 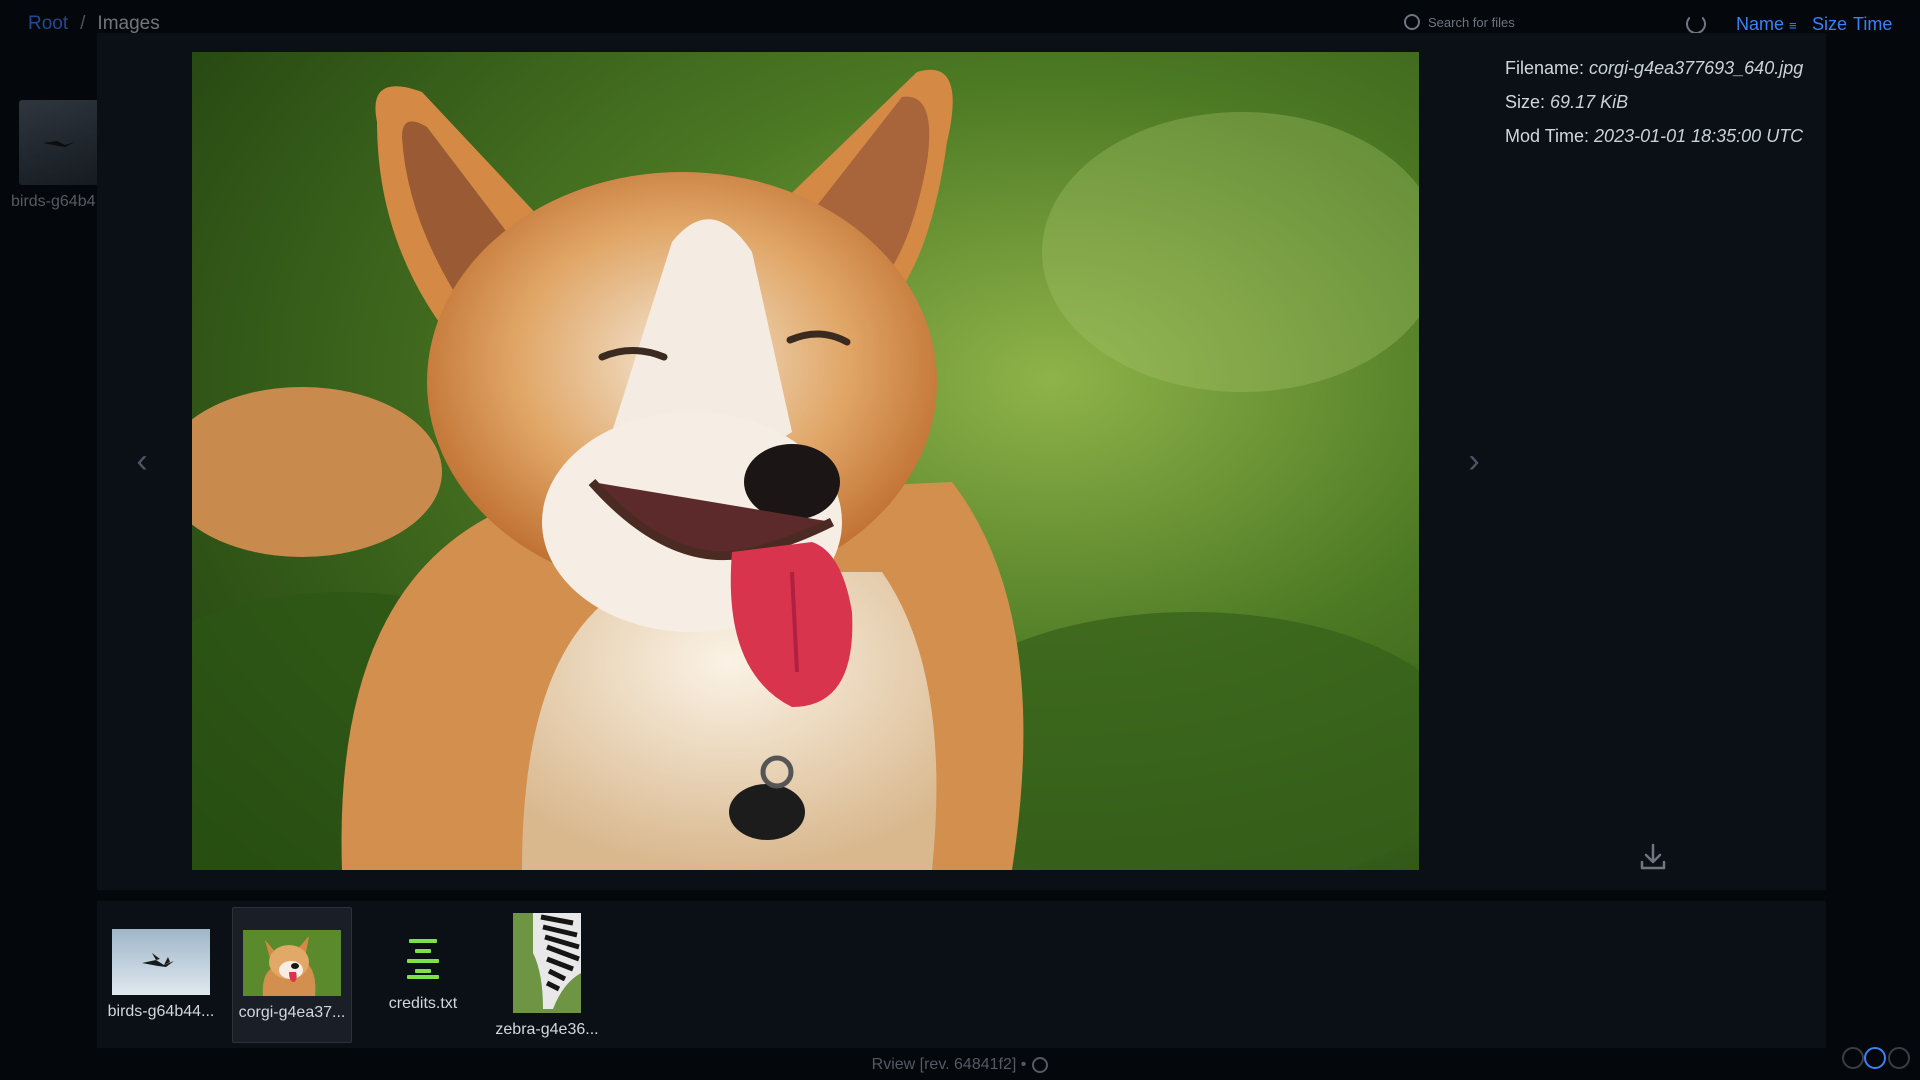 I want to click on dark-theme-icon, so click(x=1899, y=1058).